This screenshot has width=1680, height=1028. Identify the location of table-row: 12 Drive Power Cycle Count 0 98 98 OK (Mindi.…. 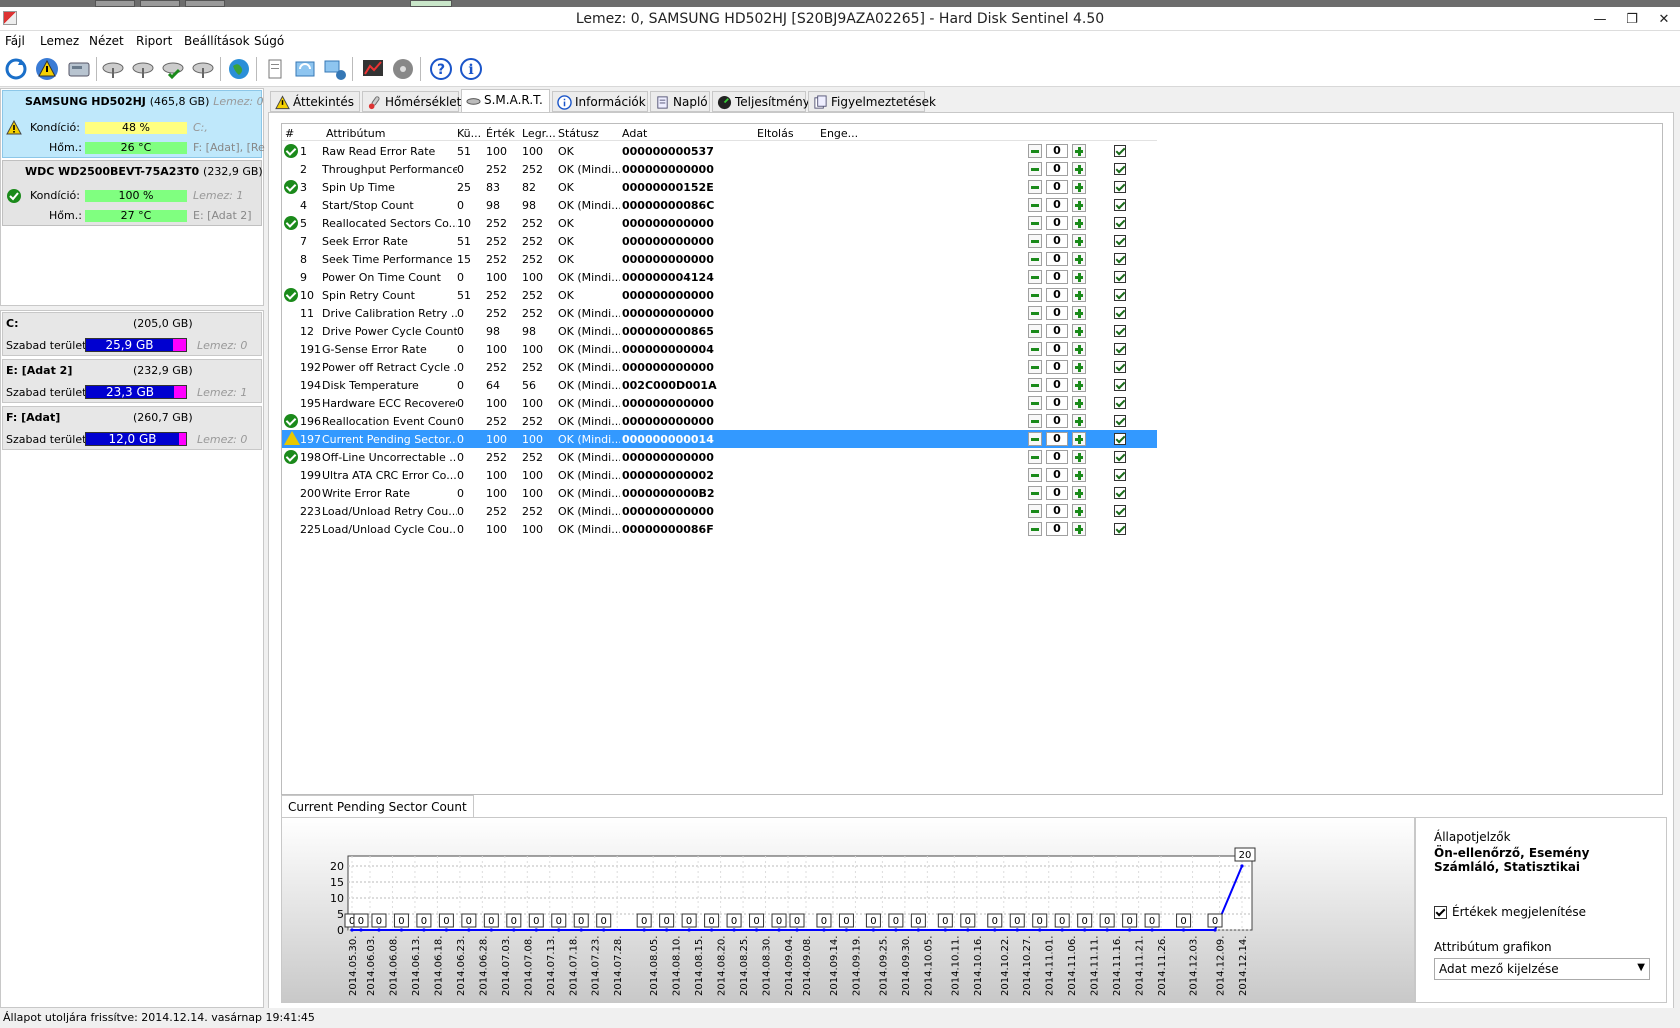
(719, 331).